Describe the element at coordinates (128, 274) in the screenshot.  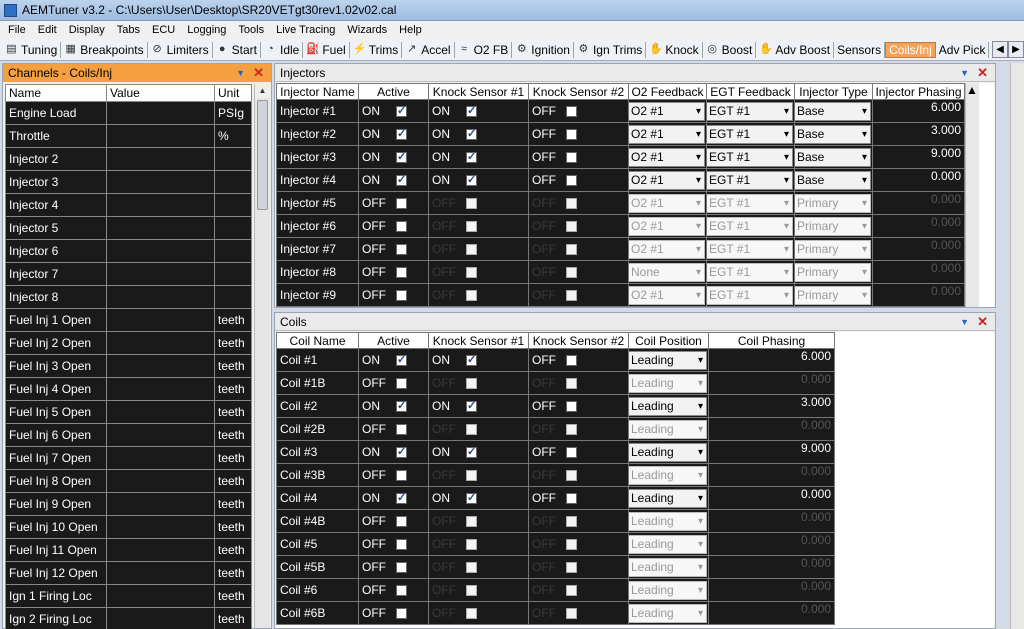
I see `table-row: Injector 7` at that location.